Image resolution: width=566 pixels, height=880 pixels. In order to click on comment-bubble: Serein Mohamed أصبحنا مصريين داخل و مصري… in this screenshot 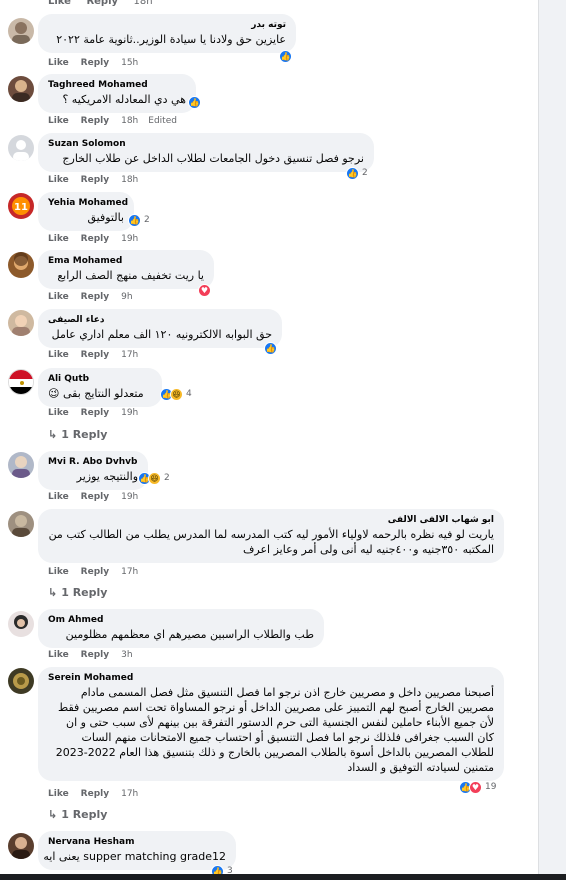, I will do `click(271, 724)`.